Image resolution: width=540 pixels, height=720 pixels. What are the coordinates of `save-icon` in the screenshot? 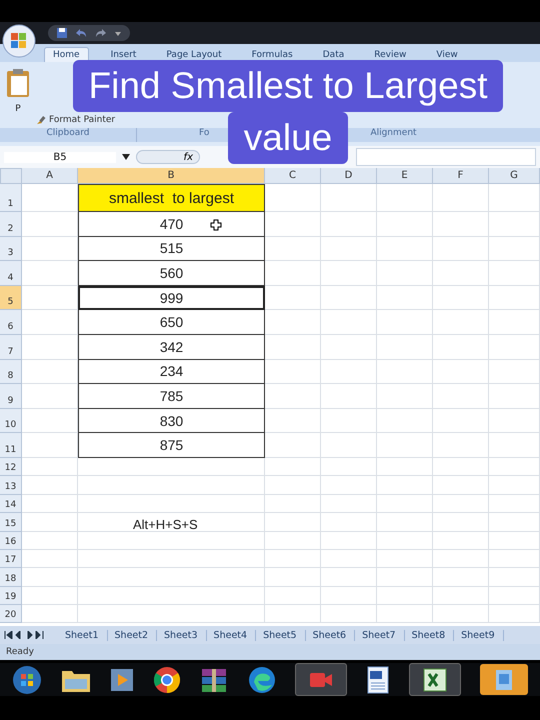 It's located at (62, 33).